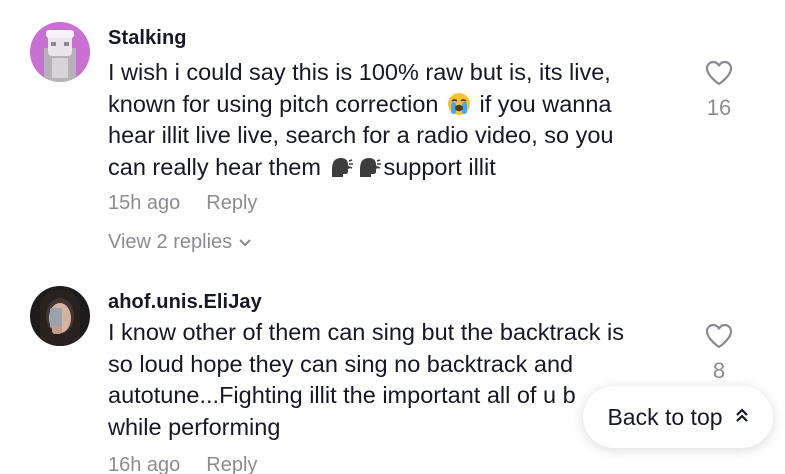 This screenshot has width=785, height=474. I want to click on comment-text-segment: if you wanna, so click(545, 103).